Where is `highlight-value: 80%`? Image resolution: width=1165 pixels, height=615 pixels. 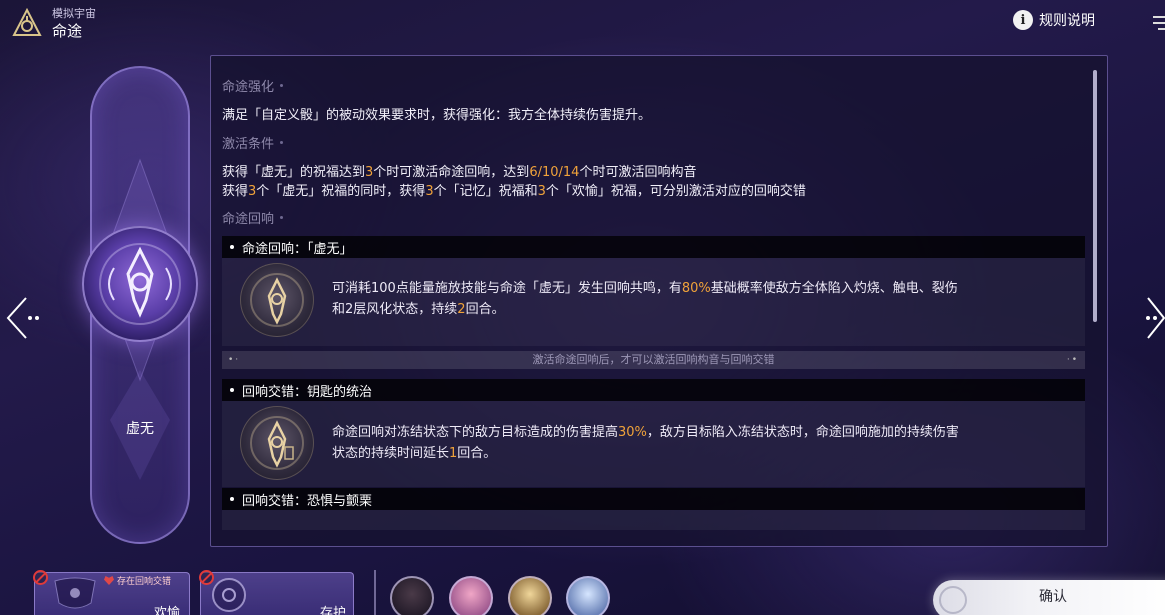 highlight-value: 80% is located at coordinates (696, 288).